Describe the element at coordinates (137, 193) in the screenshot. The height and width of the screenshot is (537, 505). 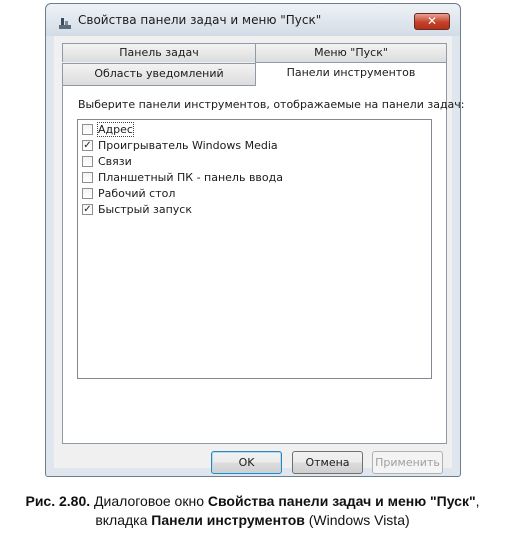
I see `list-item-label: Рабочий стол` at that location.